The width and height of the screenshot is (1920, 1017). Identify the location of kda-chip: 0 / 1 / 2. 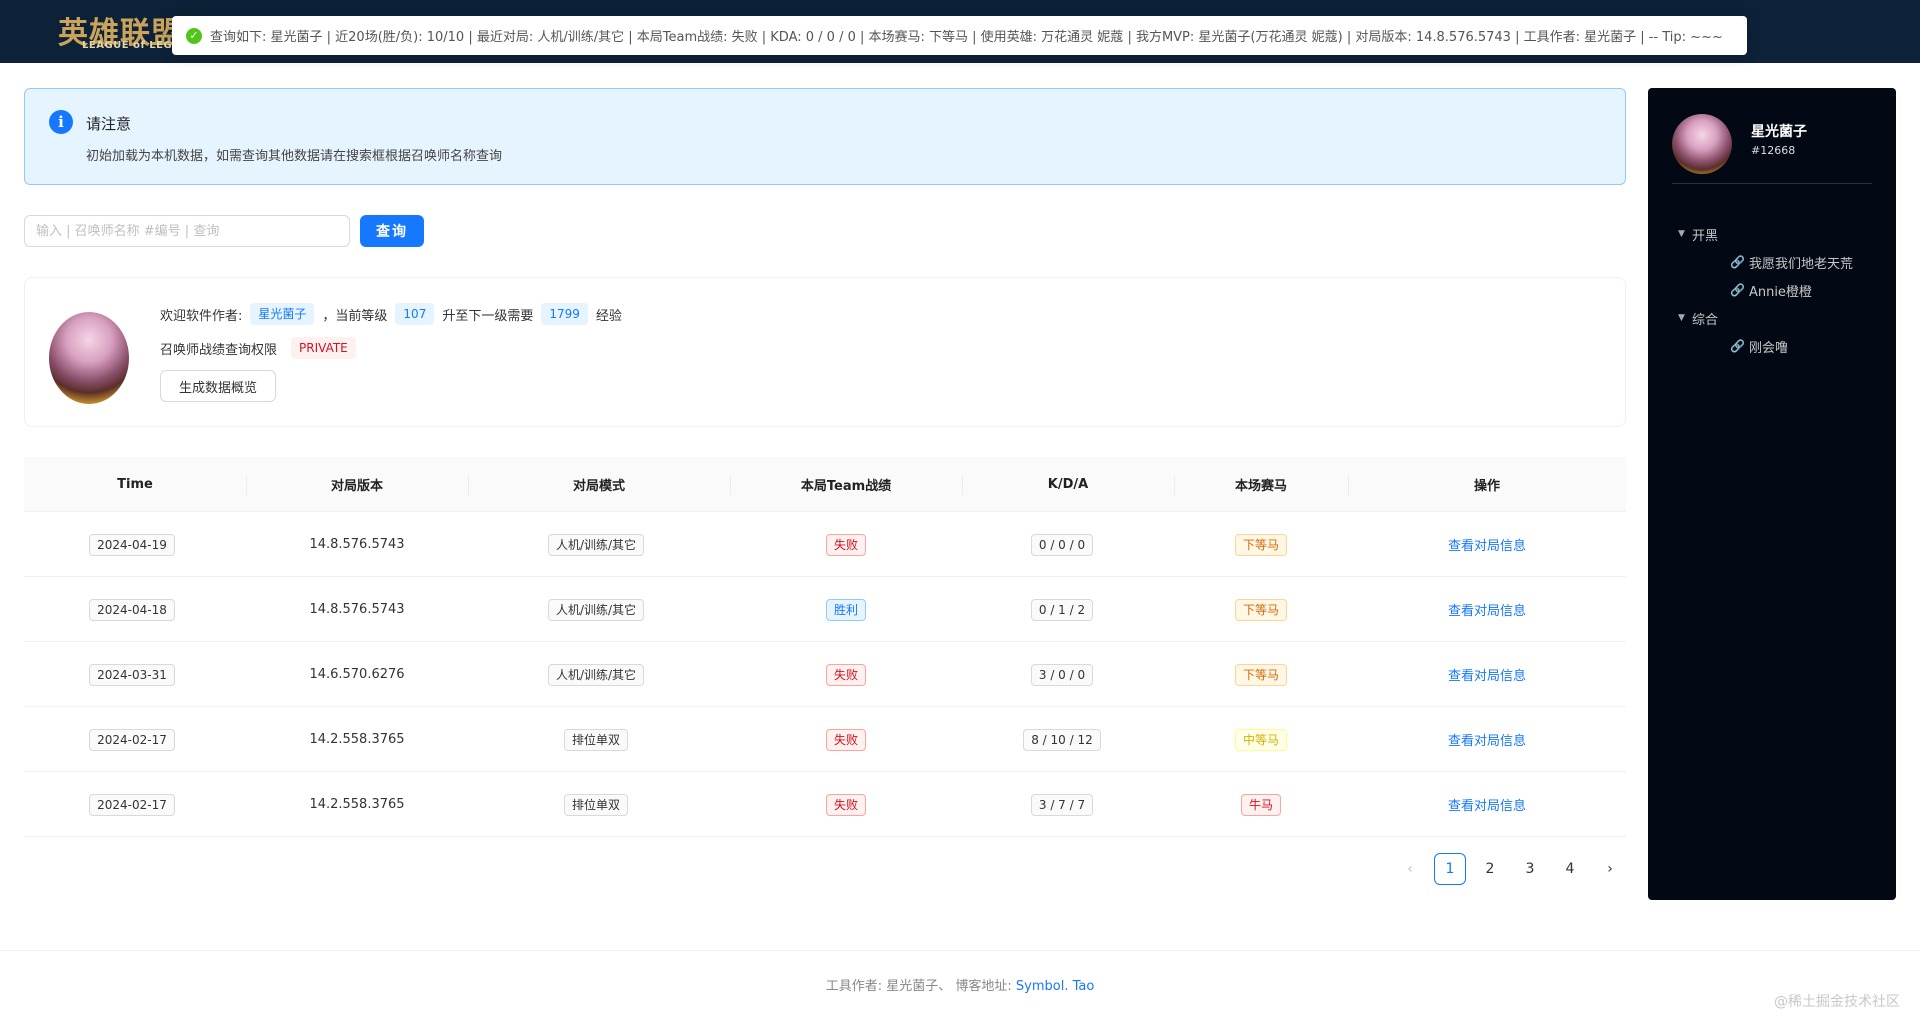
(1062, 609).